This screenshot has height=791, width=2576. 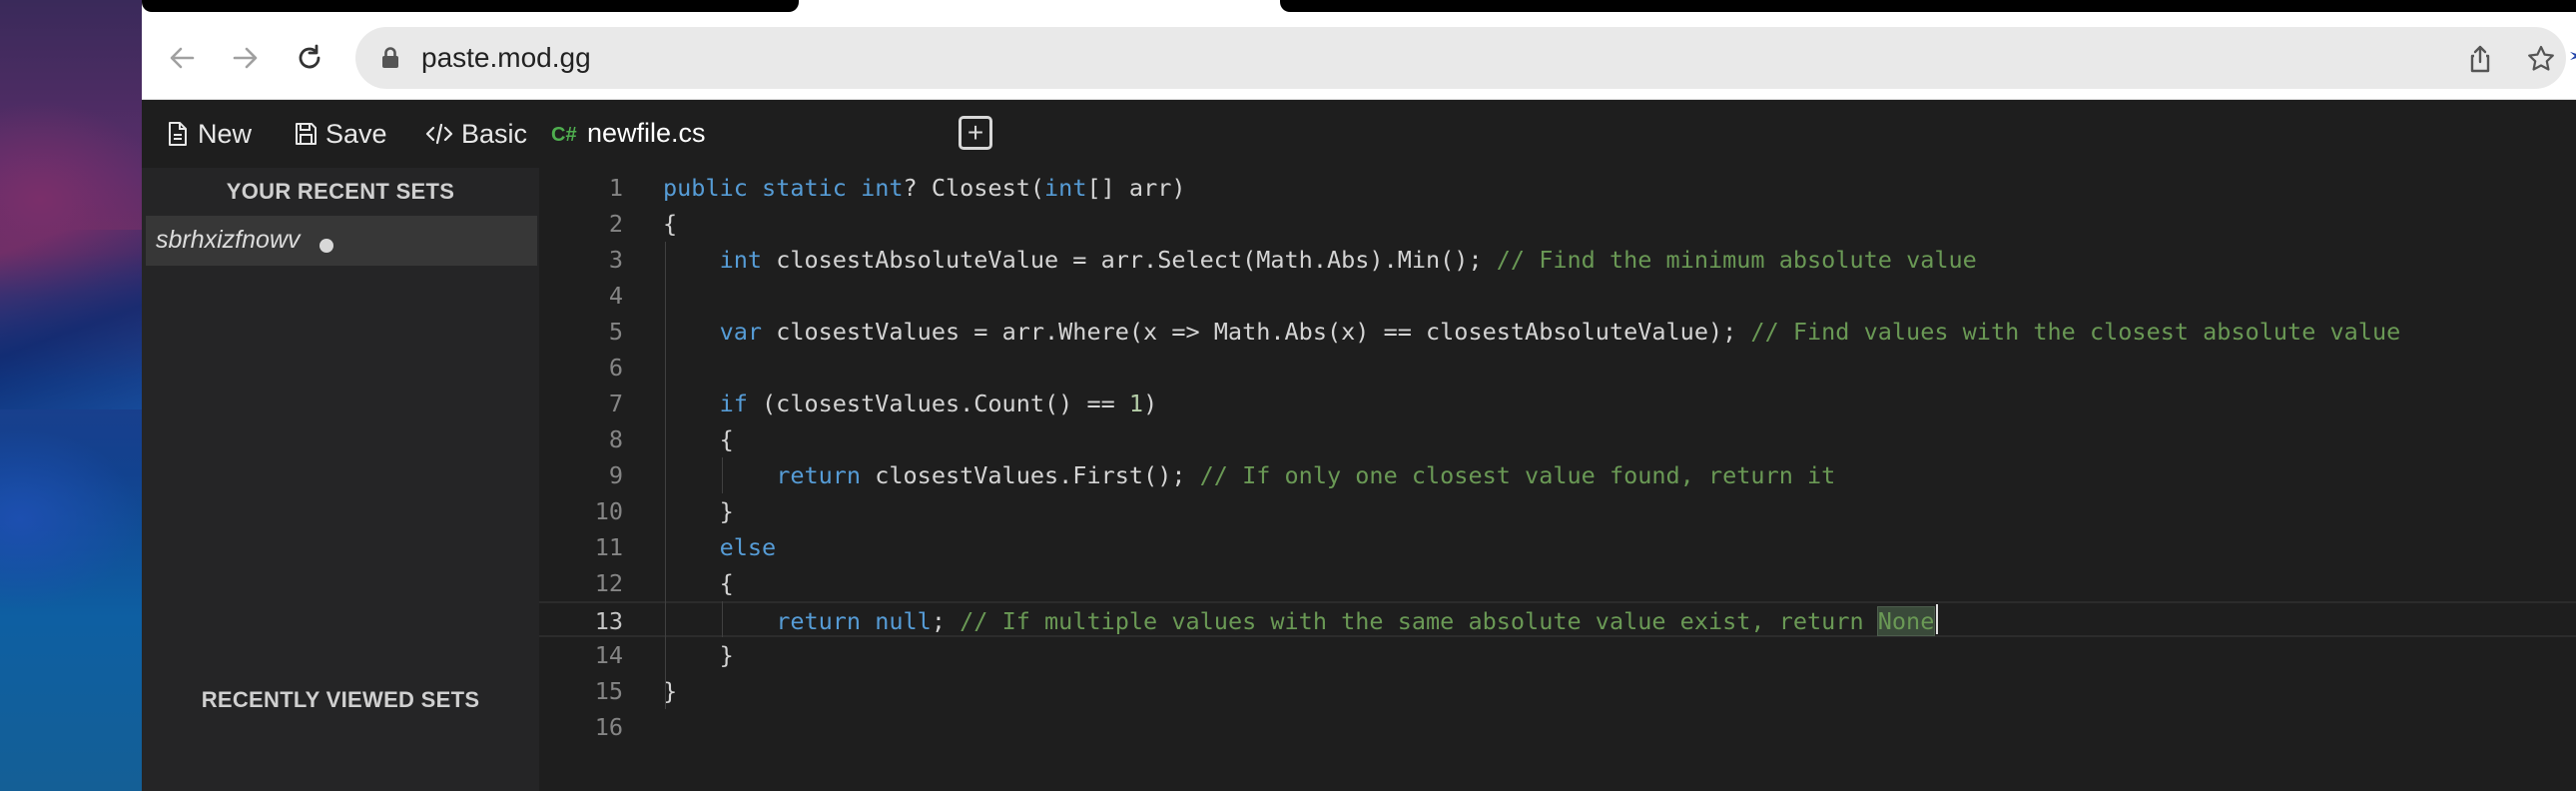 What do you see at coordinates (924, 188) in the screenshot?
I see `code-text: public static int? Closest(int[] arr)` at bounding box center [924, 188].